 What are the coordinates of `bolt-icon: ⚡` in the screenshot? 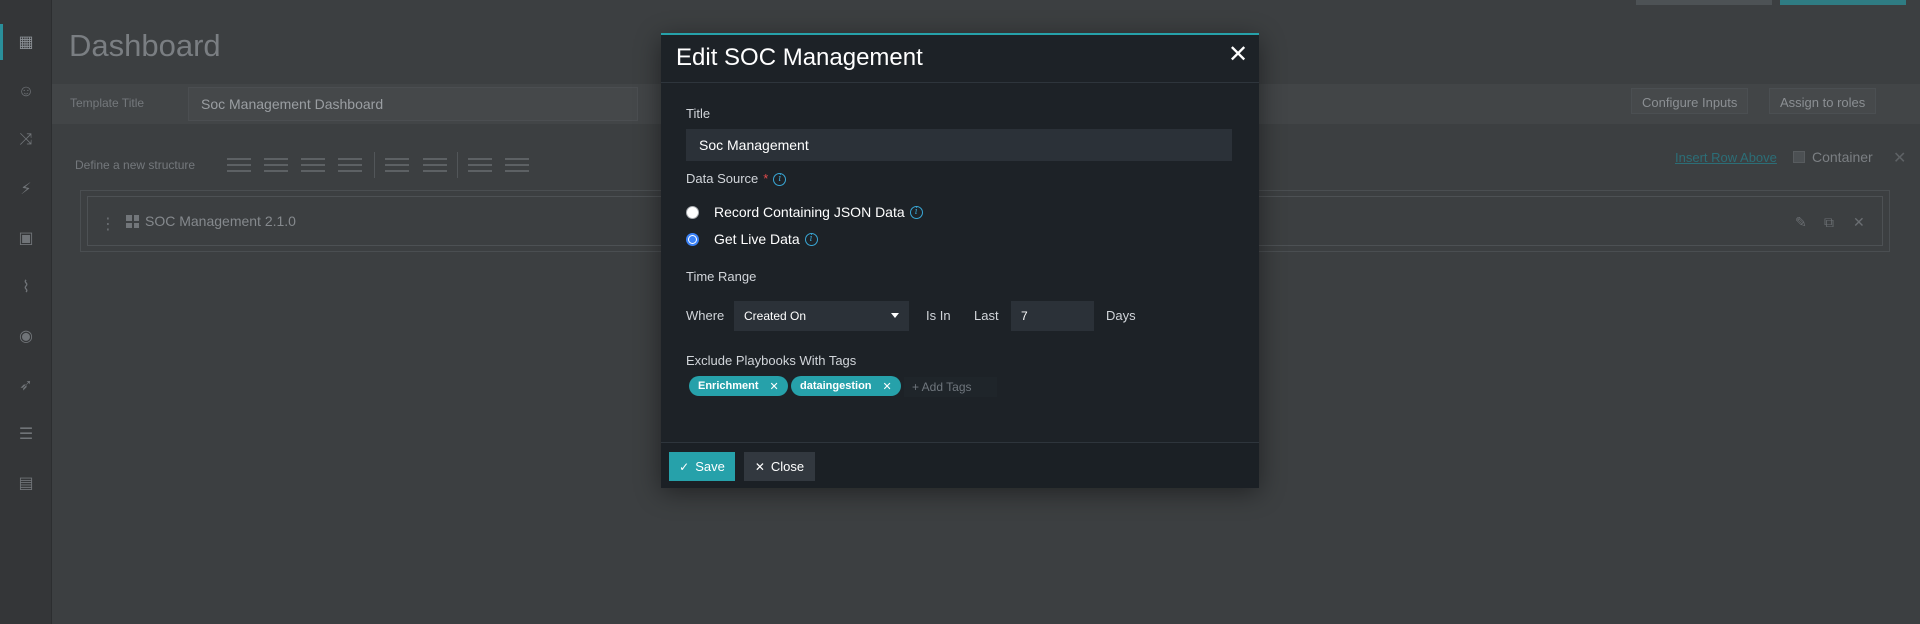 It's located at (26, 189).